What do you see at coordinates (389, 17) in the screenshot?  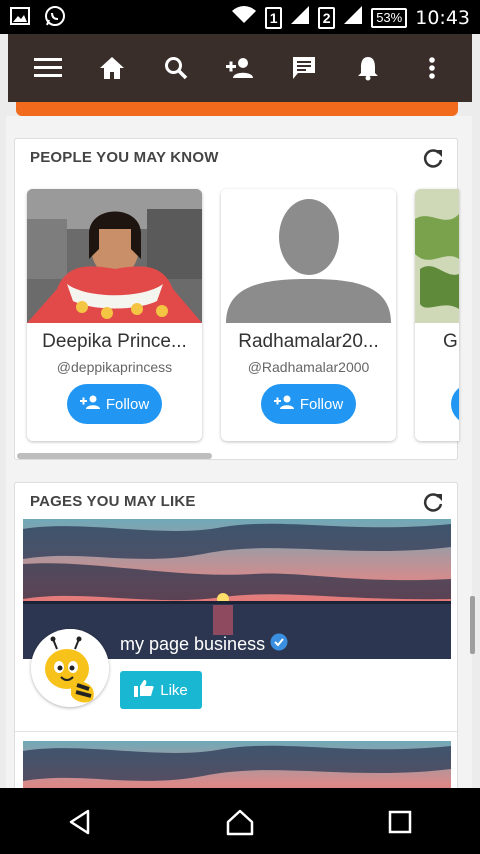 I see `battery-icon: 53%` at bounding box center [389, 17].